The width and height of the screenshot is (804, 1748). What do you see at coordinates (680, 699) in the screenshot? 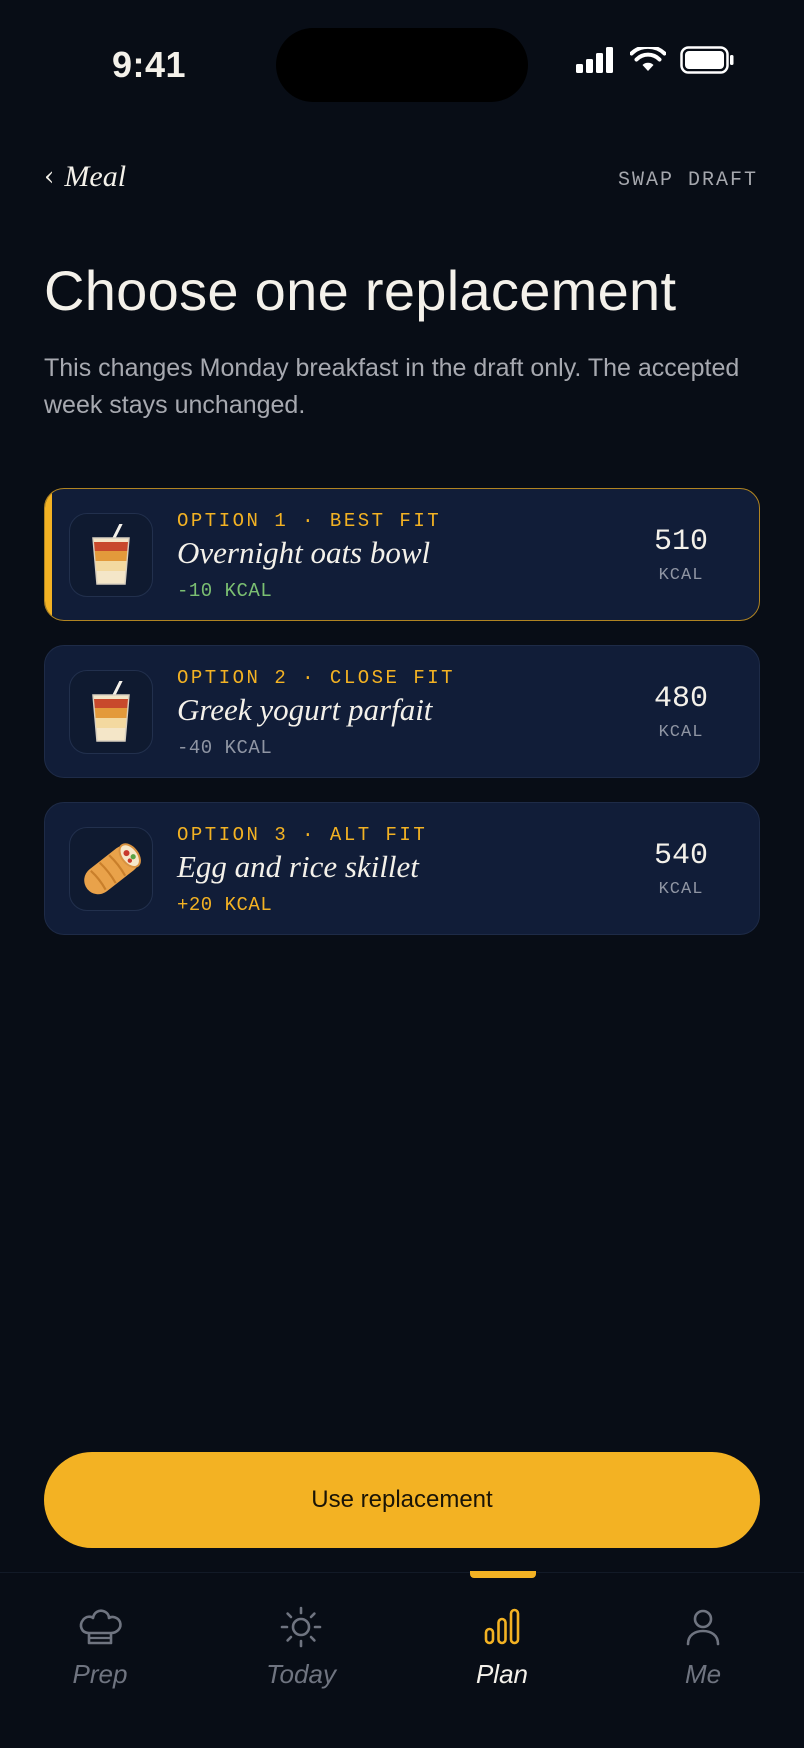
I see `calorie-value: 480` at bounding box center [680, 699].